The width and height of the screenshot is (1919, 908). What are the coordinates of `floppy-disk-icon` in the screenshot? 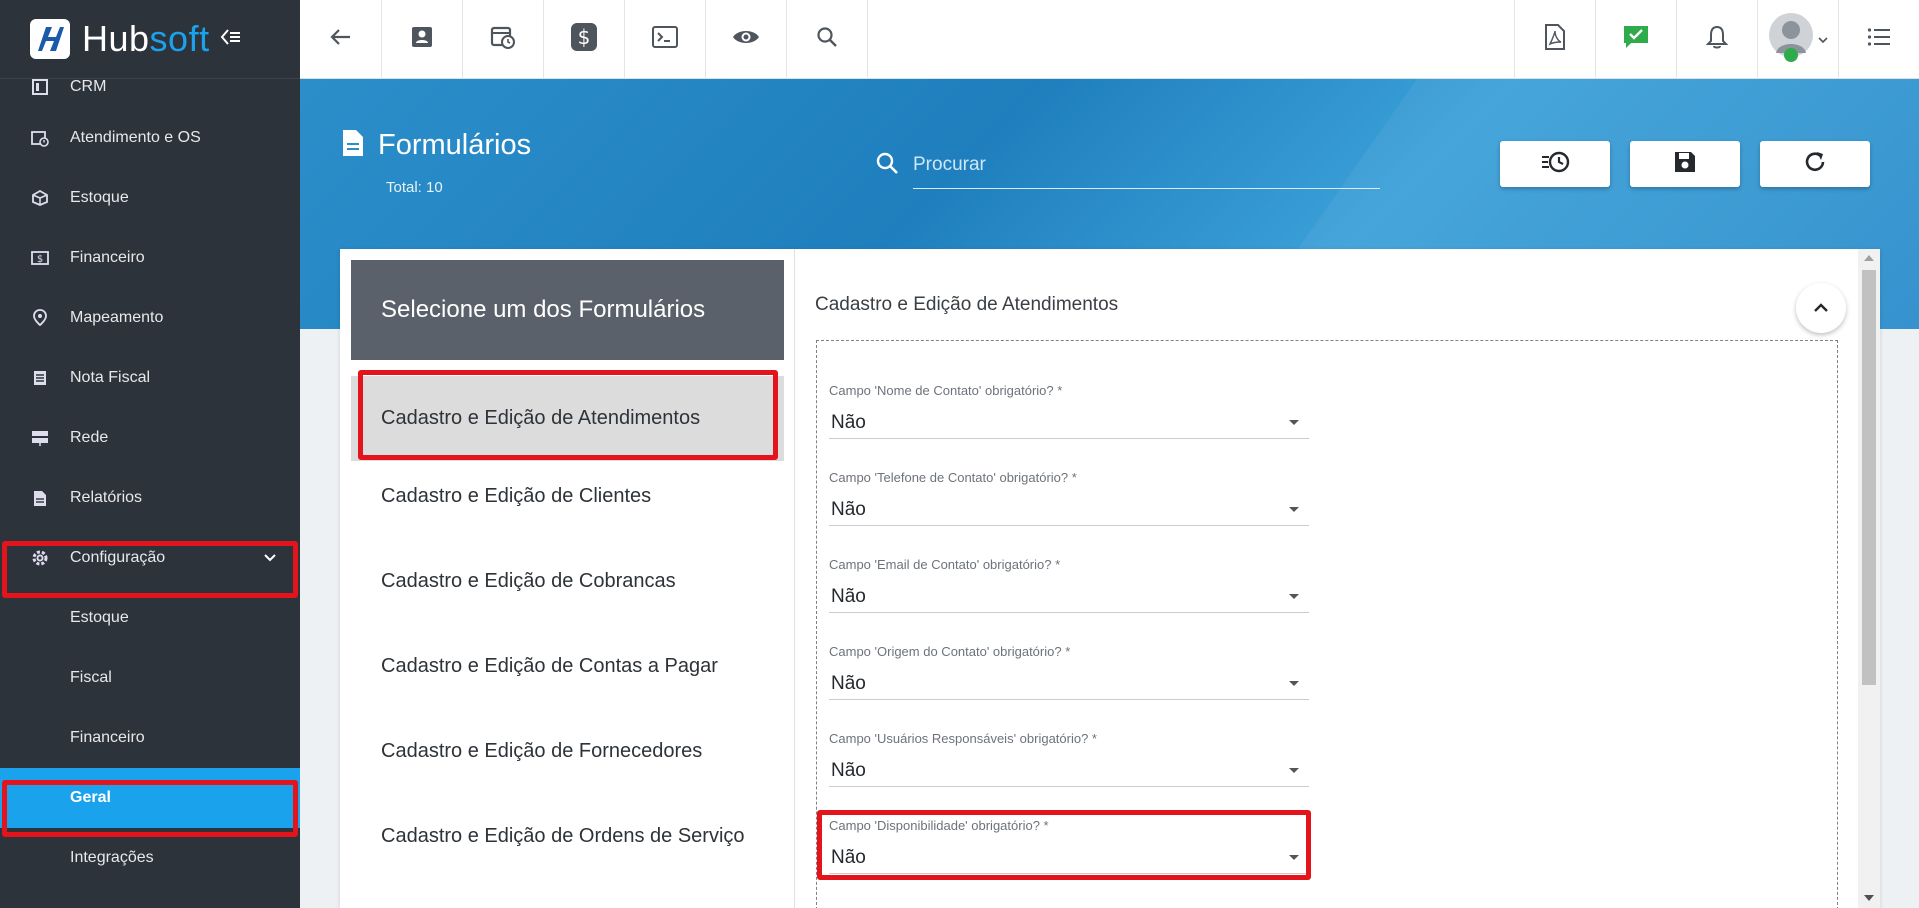 It's located at (1685, 164).